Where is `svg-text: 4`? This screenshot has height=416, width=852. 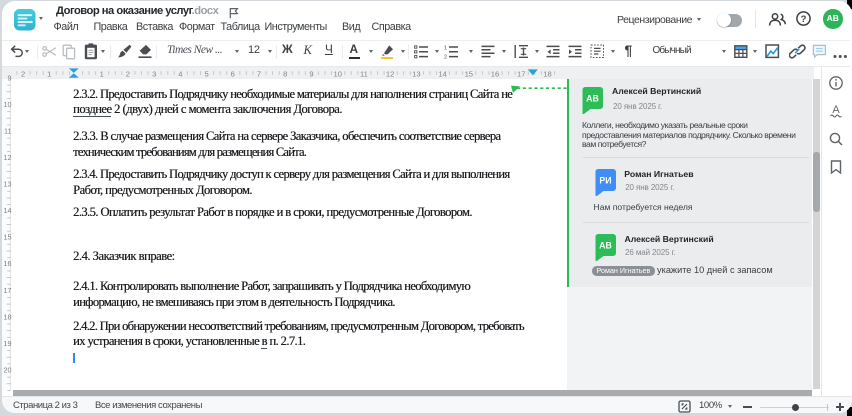 svg-text: 4 is located at coordinates (180, 73).